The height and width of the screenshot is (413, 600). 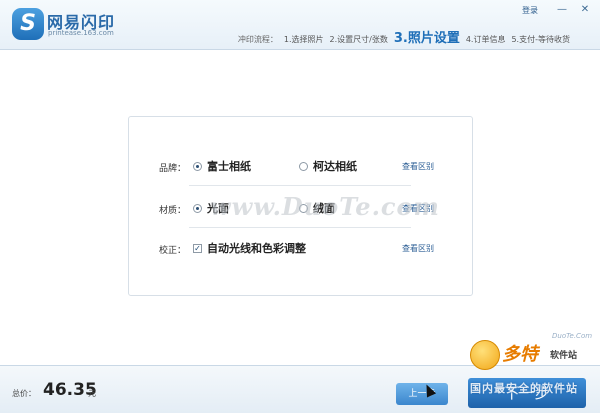 I want to click on material-row: 材质： 光面 绒面 查看区别, so click(x=300, y=209).